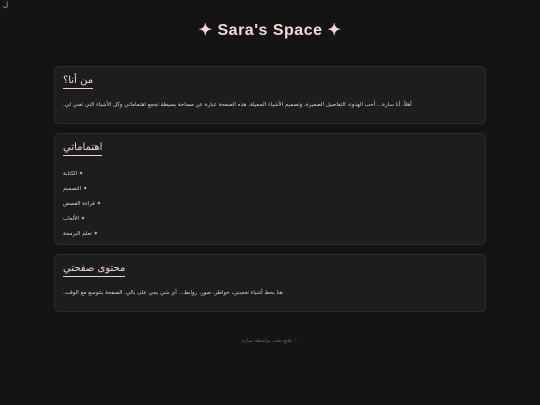 This screenshot has height=405, width=540. What do you see at coordinates (73, 173) in the screenshot?
I see `interest-item-writing: ✦ الكتابة` at bounding box center [73, 173].